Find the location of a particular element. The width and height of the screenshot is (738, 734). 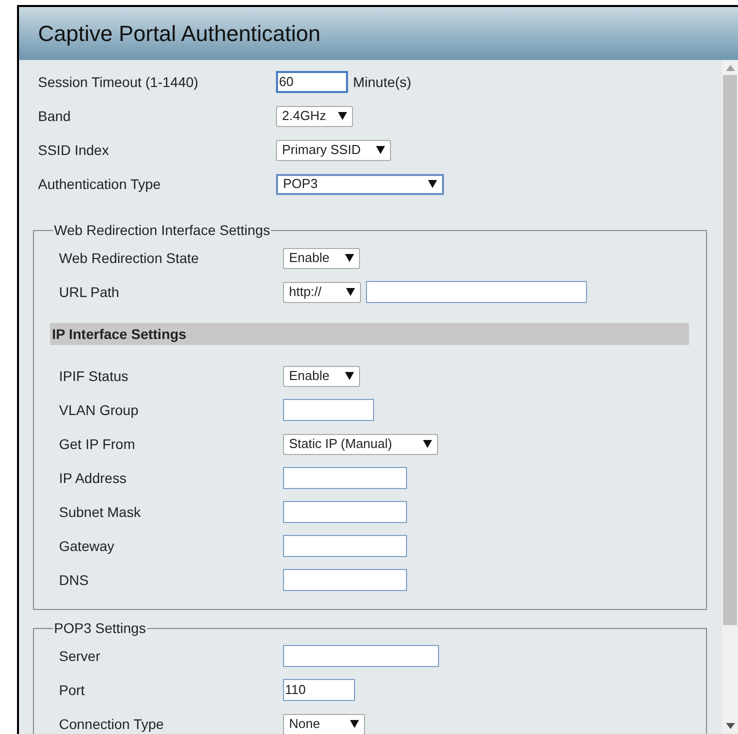

field-label: Connection Type is located at coordinates (112, 724).